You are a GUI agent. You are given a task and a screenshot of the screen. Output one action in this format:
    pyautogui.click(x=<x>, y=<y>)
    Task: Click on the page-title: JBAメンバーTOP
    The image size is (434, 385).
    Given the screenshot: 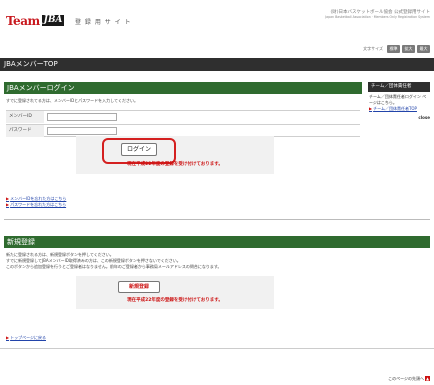 What is the action you would take?
    pyautogui.click(x=217, y=64)
    